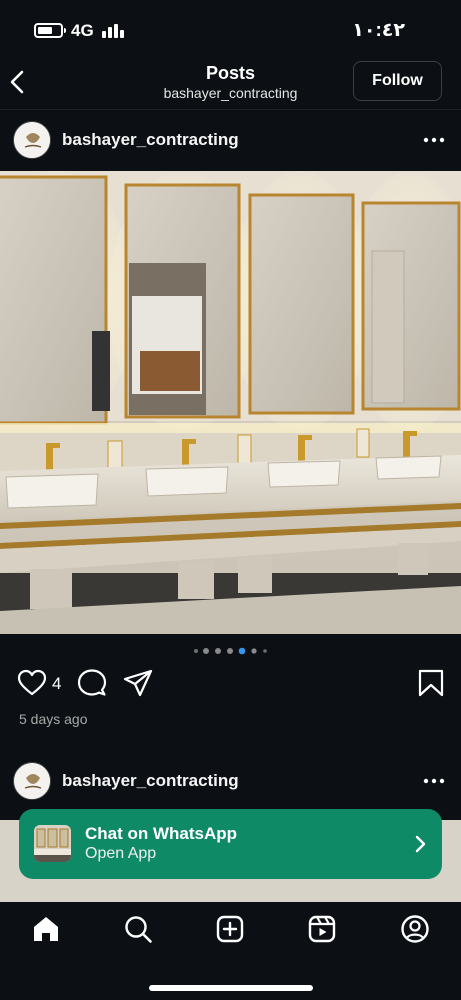  Describe the element at coordinates (230, 83) in the screenshot. I see `header: Posts bashayer_contracting Follow` at that location.